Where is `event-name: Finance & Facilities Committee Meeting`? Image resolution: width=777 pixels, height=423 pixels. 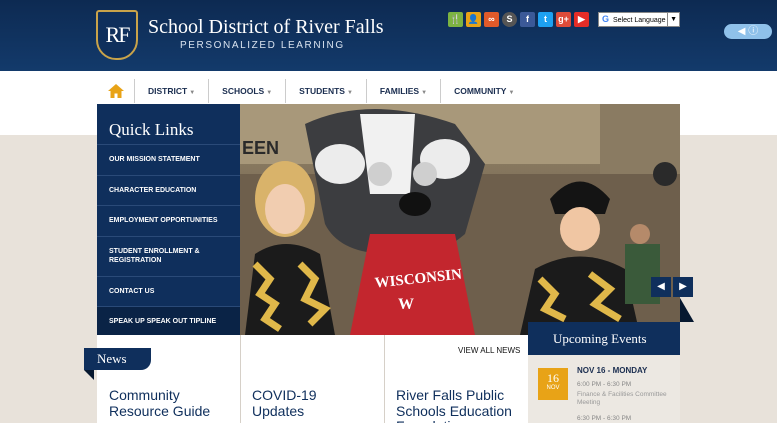
event-name: Finance & Facilities Committee Meeting is located at coordinates (622, 399).